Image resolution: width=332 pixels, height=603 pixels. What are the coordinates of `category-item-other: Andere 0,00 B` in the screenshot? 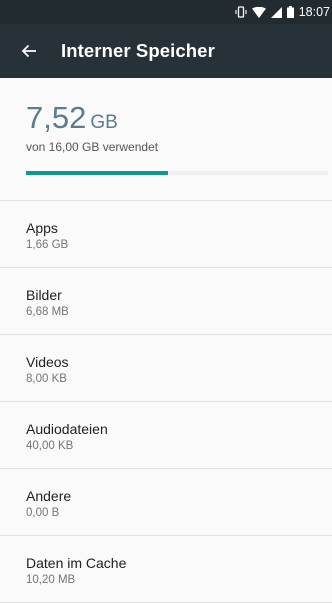 It's located at (166, 502).